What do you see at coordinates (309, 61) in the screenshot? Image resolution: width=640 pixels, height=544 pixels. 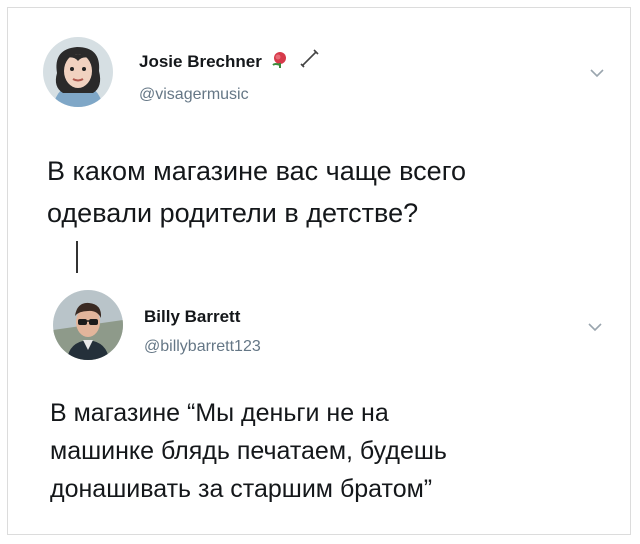 I see `sword-icon` at bounding box center [309, 61].